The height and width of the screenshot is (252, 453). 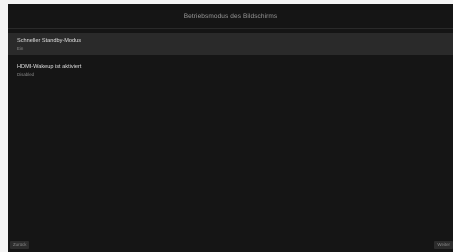 I want to click on menu-item-title: HDMI-Wakeup ist aktiviert, so click(x=49, y=67).